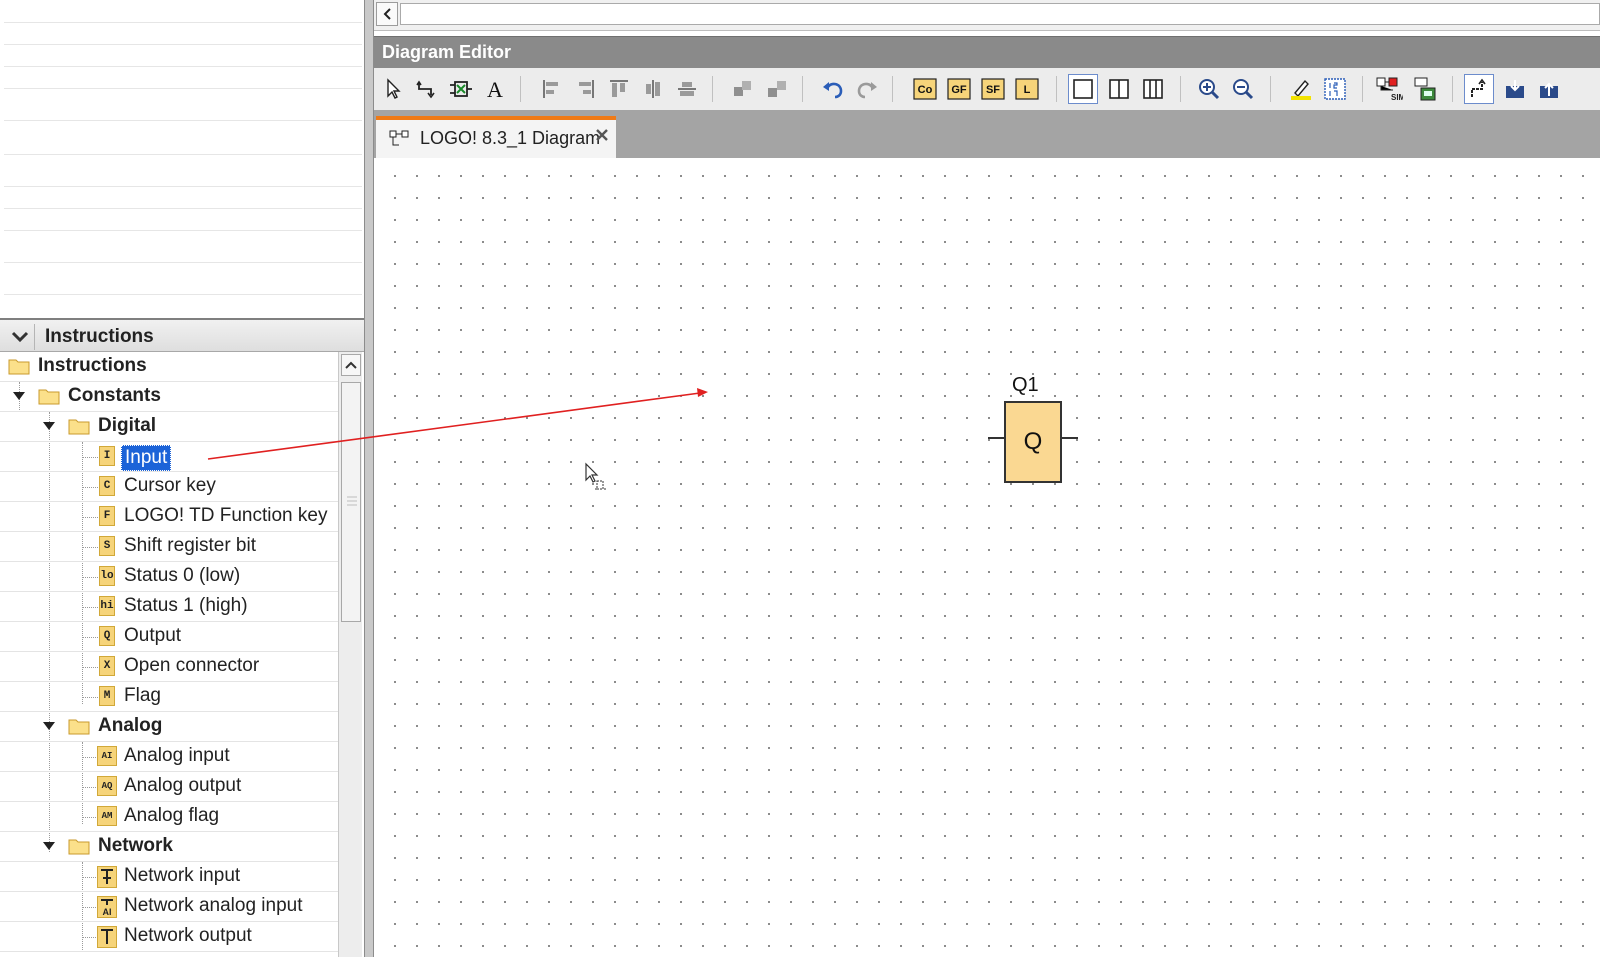 This screenshot has width=1600, height=957. Describe the element at coordinates (369, 478) in the screenshot. I see `panel-splitter` at that location.